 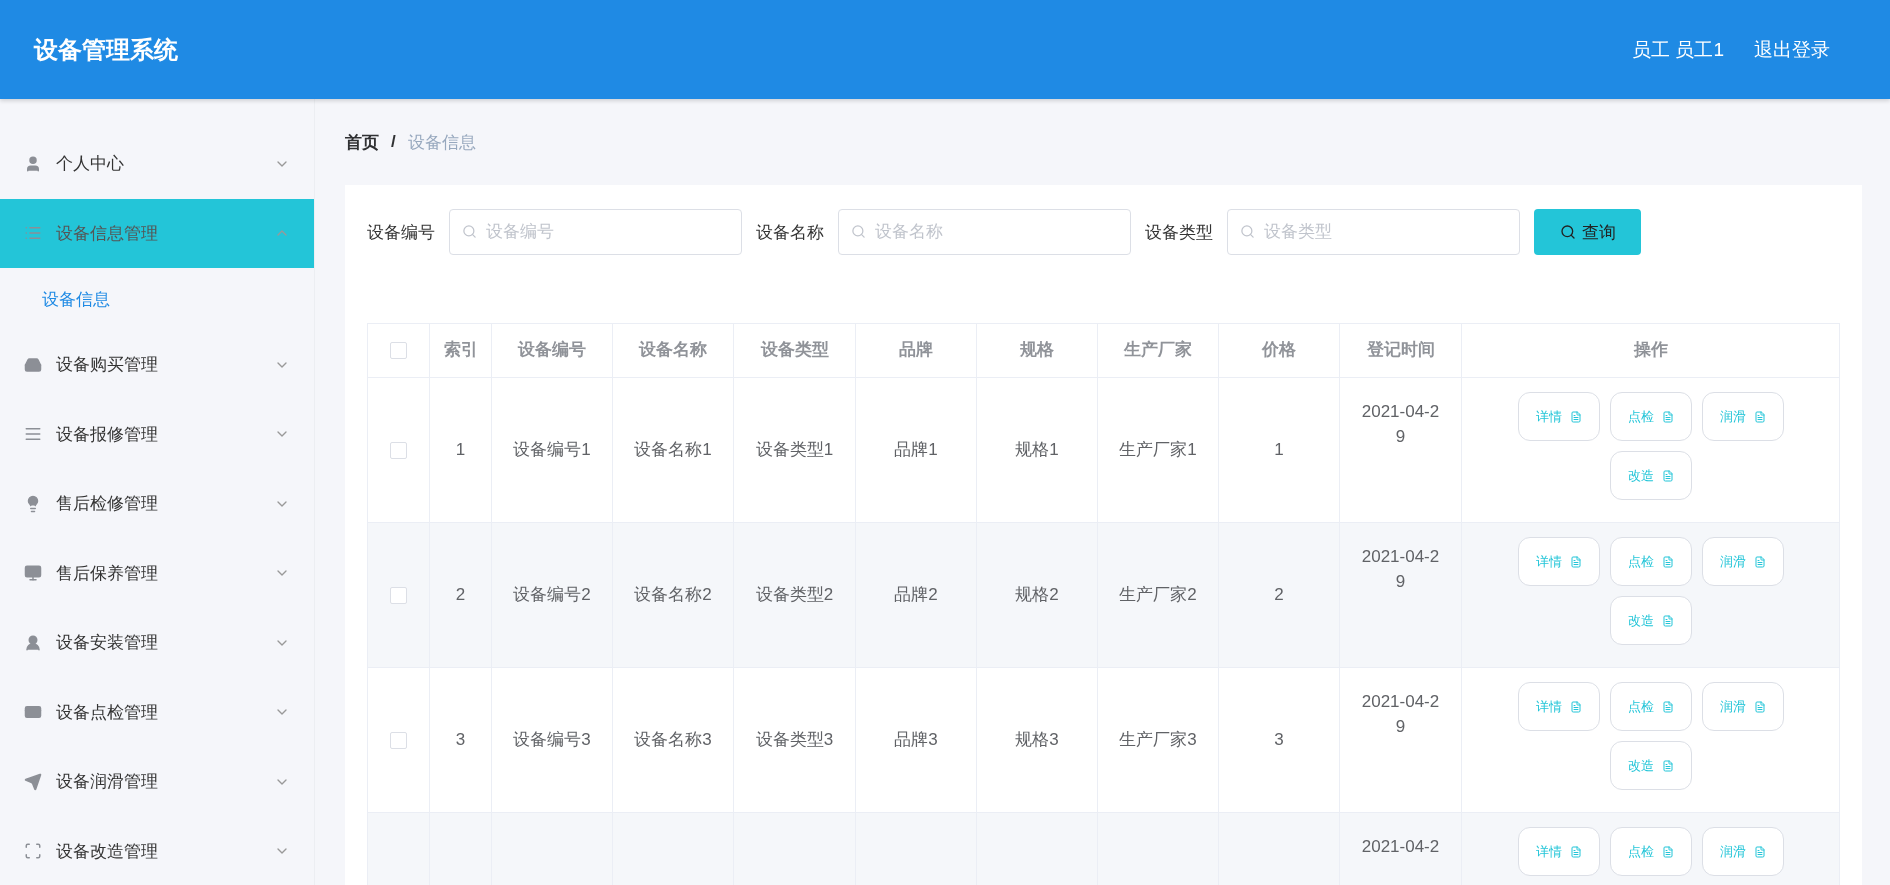 What do you see at coordinates (673, 740) in the screenshot?
I see `table-cell: 设备名称3` at bounding box center [673, 740].